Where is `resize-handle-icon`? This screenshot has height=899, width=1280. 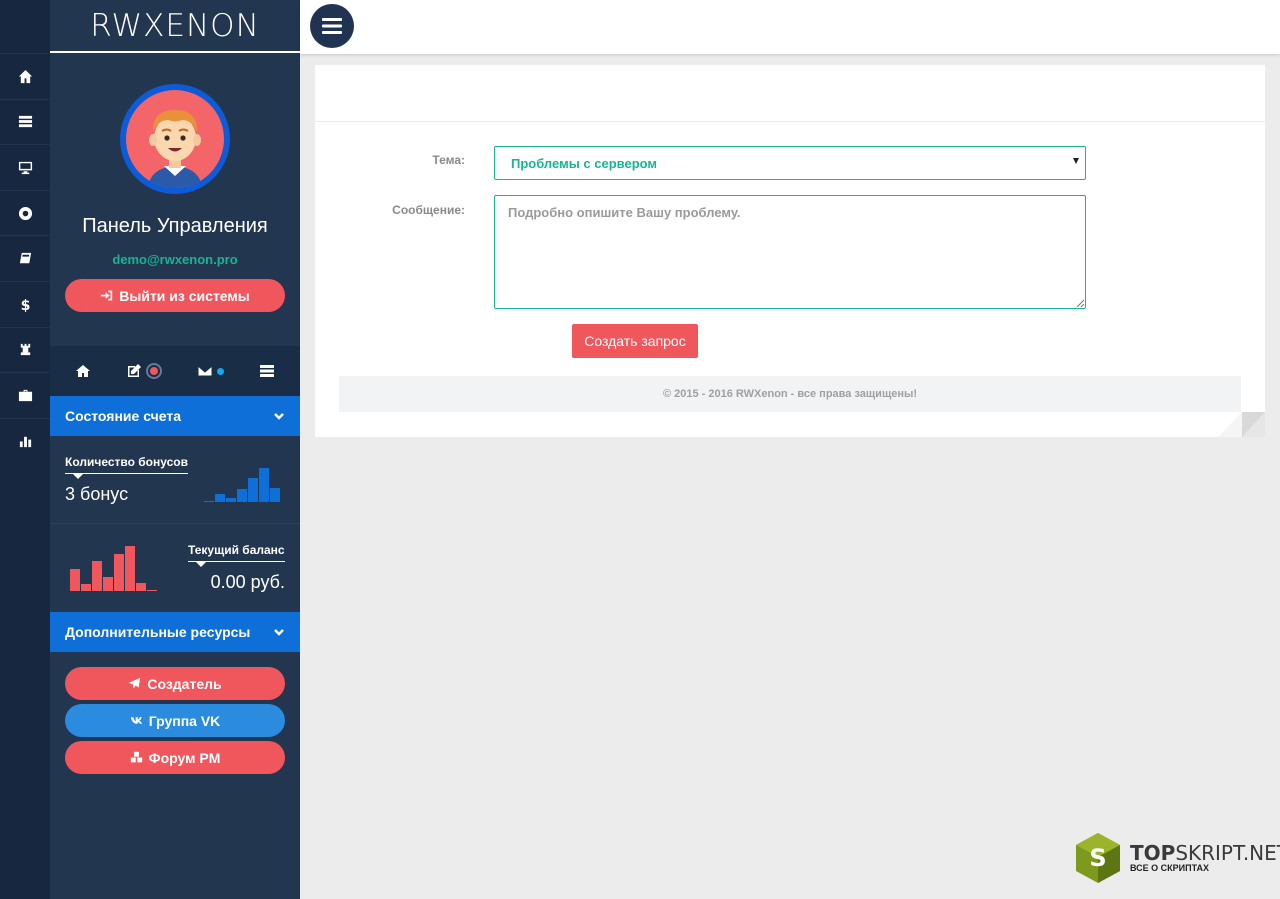 resize-handle-icon is located at coordinates (1080, 303).